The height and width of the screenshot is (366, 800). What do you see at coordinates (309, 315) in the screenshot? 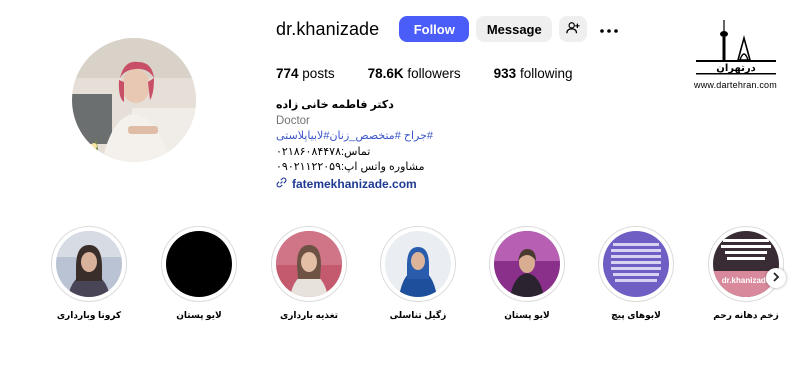
I see `highlight-label: تغذیه بارداری` at bounding box center [309, 315].